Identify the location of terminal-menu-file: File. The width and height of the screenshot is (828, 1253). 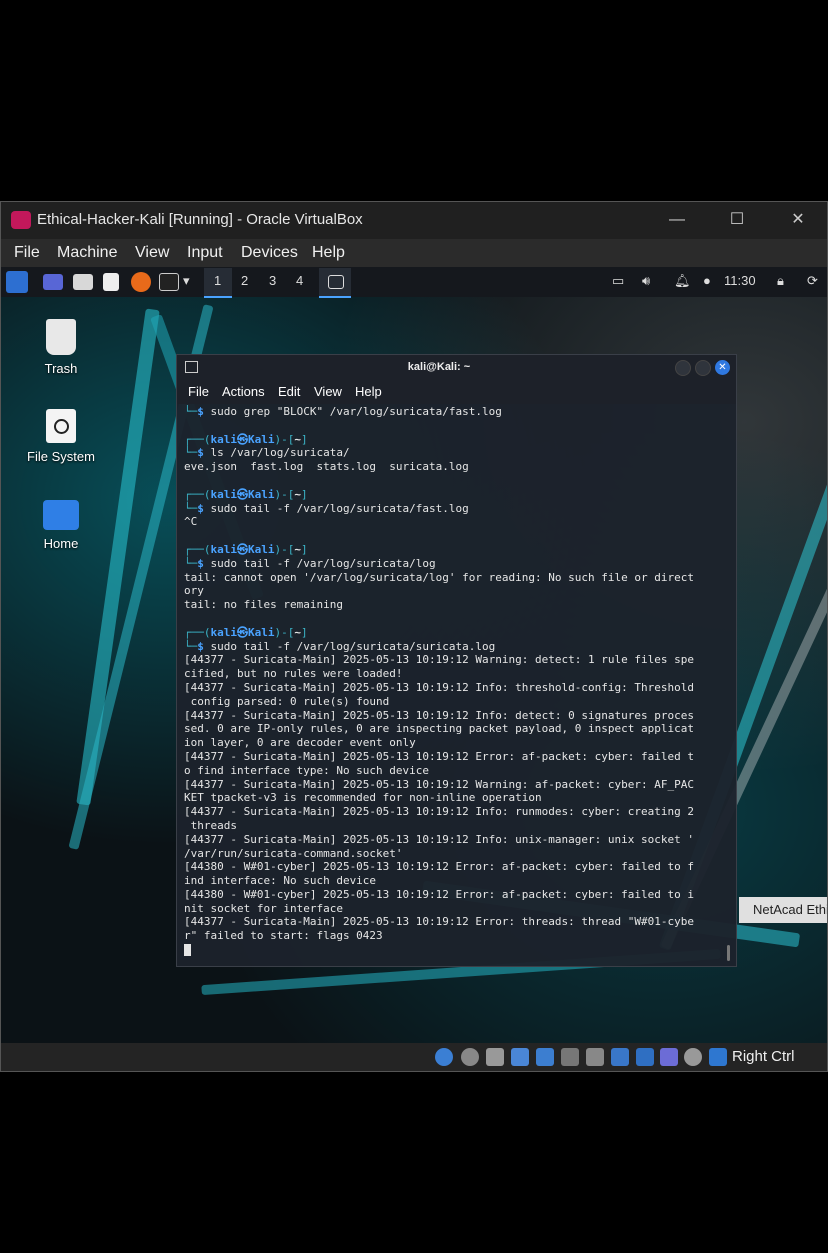
(198, 391).